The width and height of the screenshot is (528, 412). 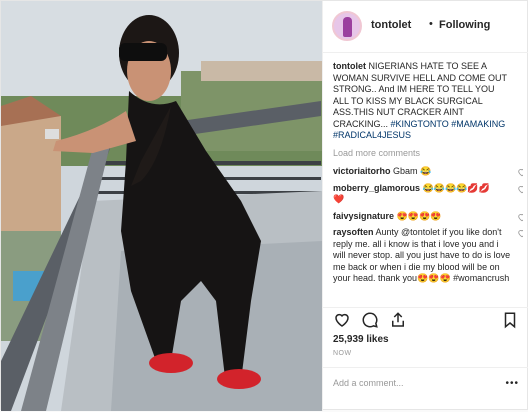 What do you see at coordinates (353, 232) in the screenshot?
I see `comment-username: raysoften` at bounding box center [353, 232].